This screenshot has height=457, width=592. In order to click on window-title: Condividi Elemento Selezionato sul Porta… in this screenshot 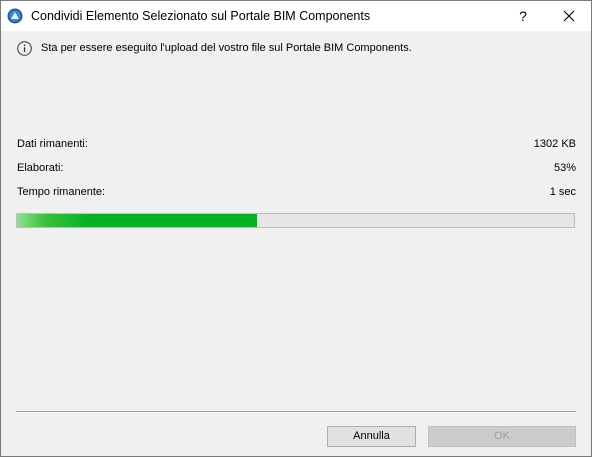, I will do `click(201, 16)`.